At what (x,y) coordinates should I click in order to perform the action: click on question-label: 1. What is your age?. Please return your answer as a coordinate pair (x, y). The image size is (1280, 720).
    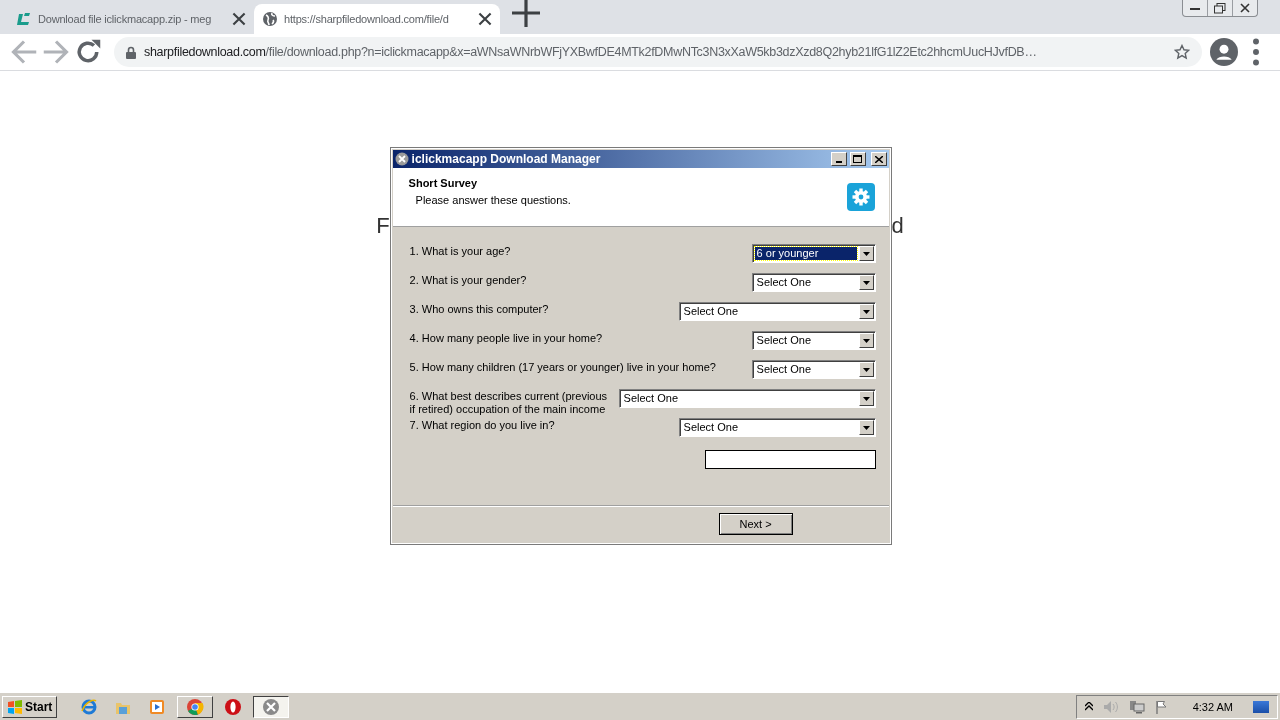
    Looking at the image, I should click on (460, 251).